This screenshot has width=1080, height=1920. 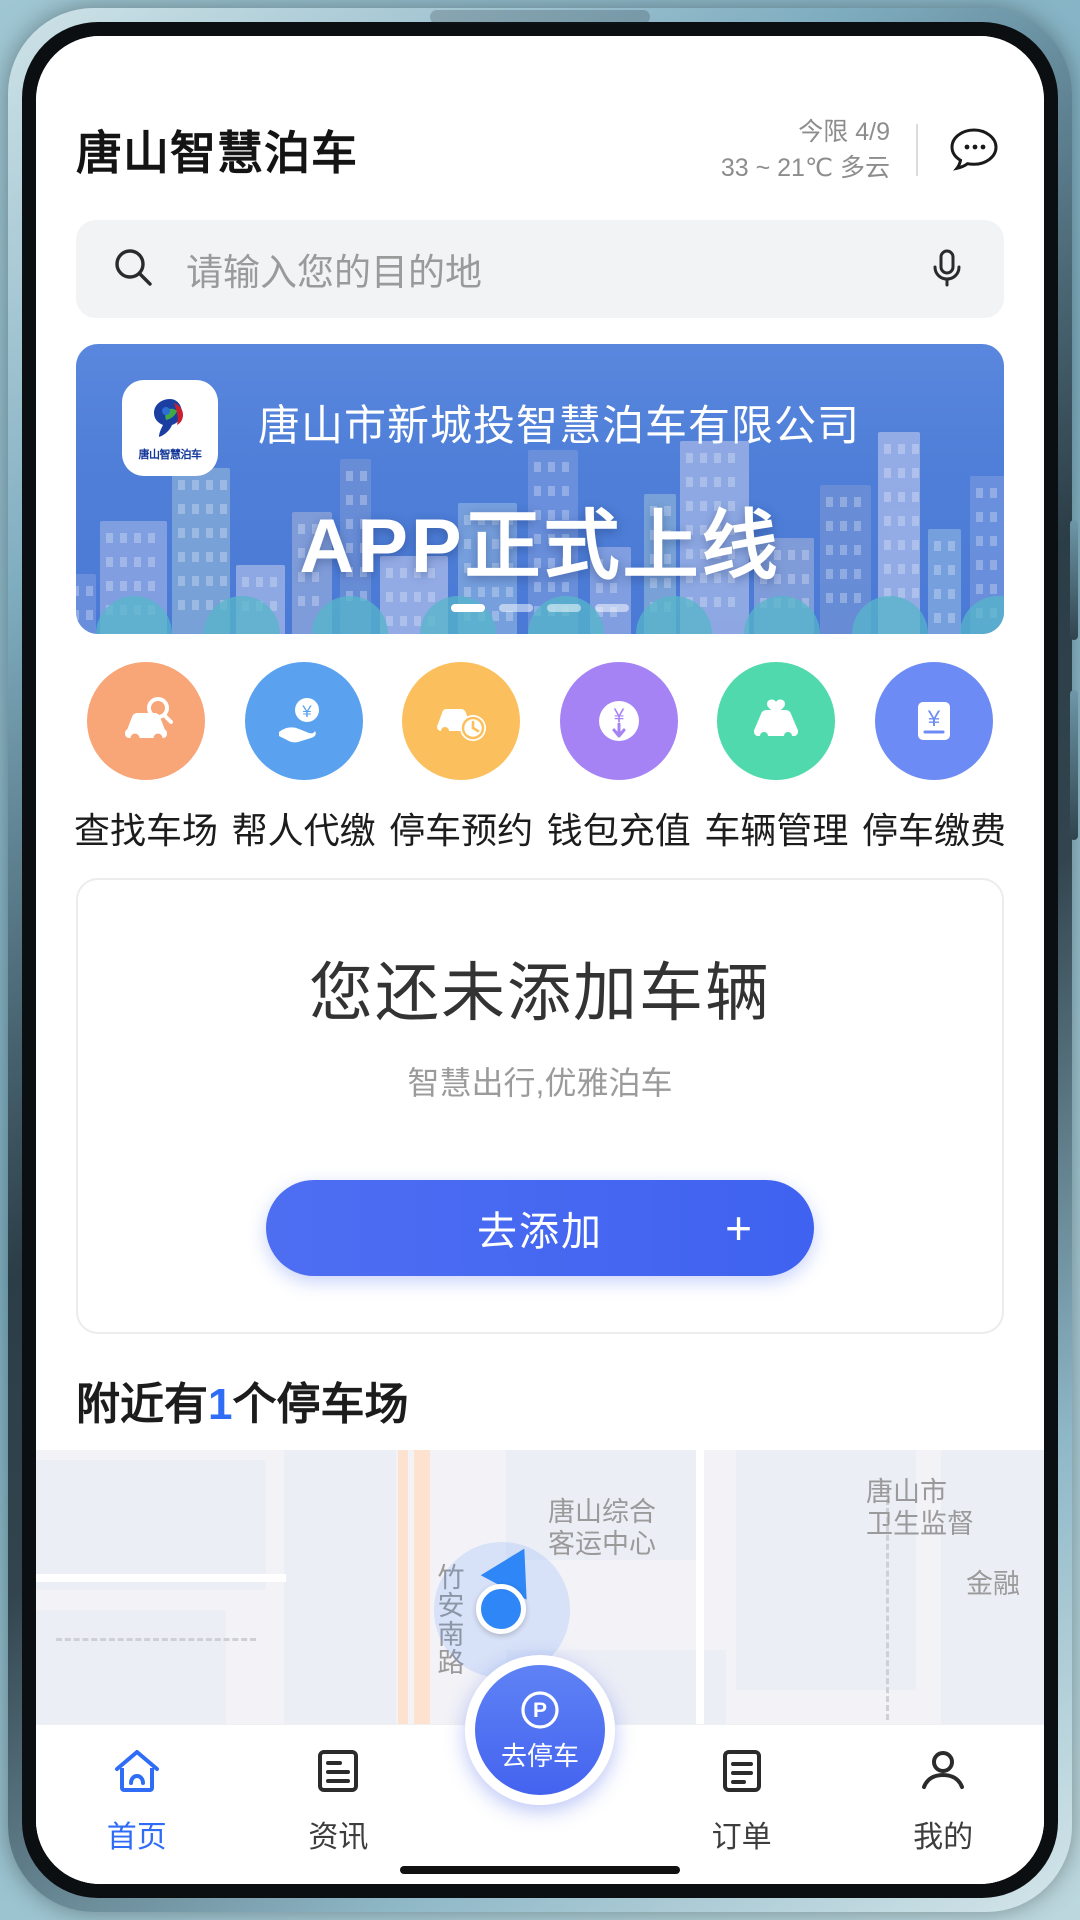 I want to click on weather-temp-text: 33 ~ 21℃ 多云, so click(x=805, y=168).